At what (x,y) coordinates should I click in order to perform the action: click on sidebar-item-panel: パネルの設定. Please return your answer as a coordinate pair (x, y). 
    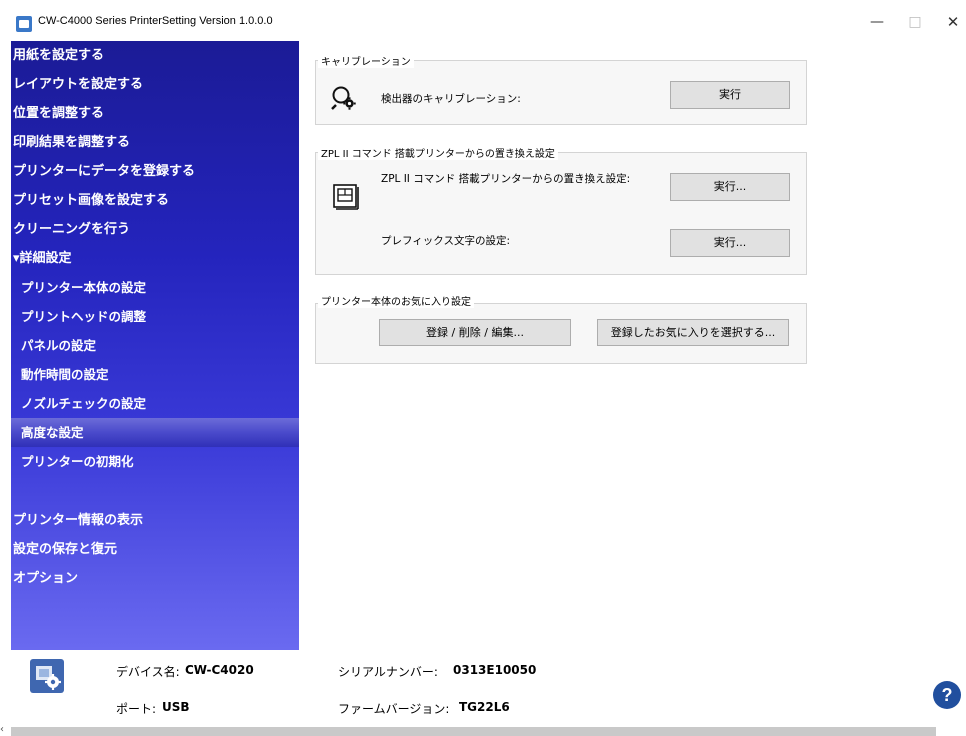
    Looking at the image, I should click on (155, 345).